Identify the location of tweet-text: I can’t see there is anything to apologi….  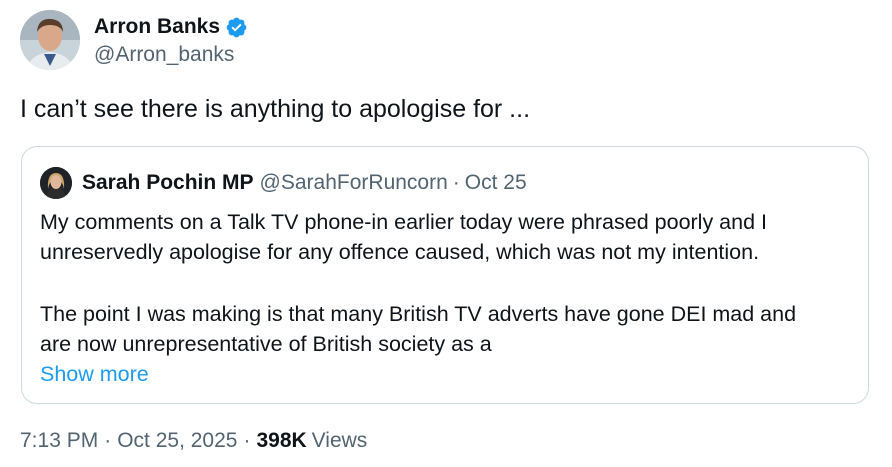
(275, 109).